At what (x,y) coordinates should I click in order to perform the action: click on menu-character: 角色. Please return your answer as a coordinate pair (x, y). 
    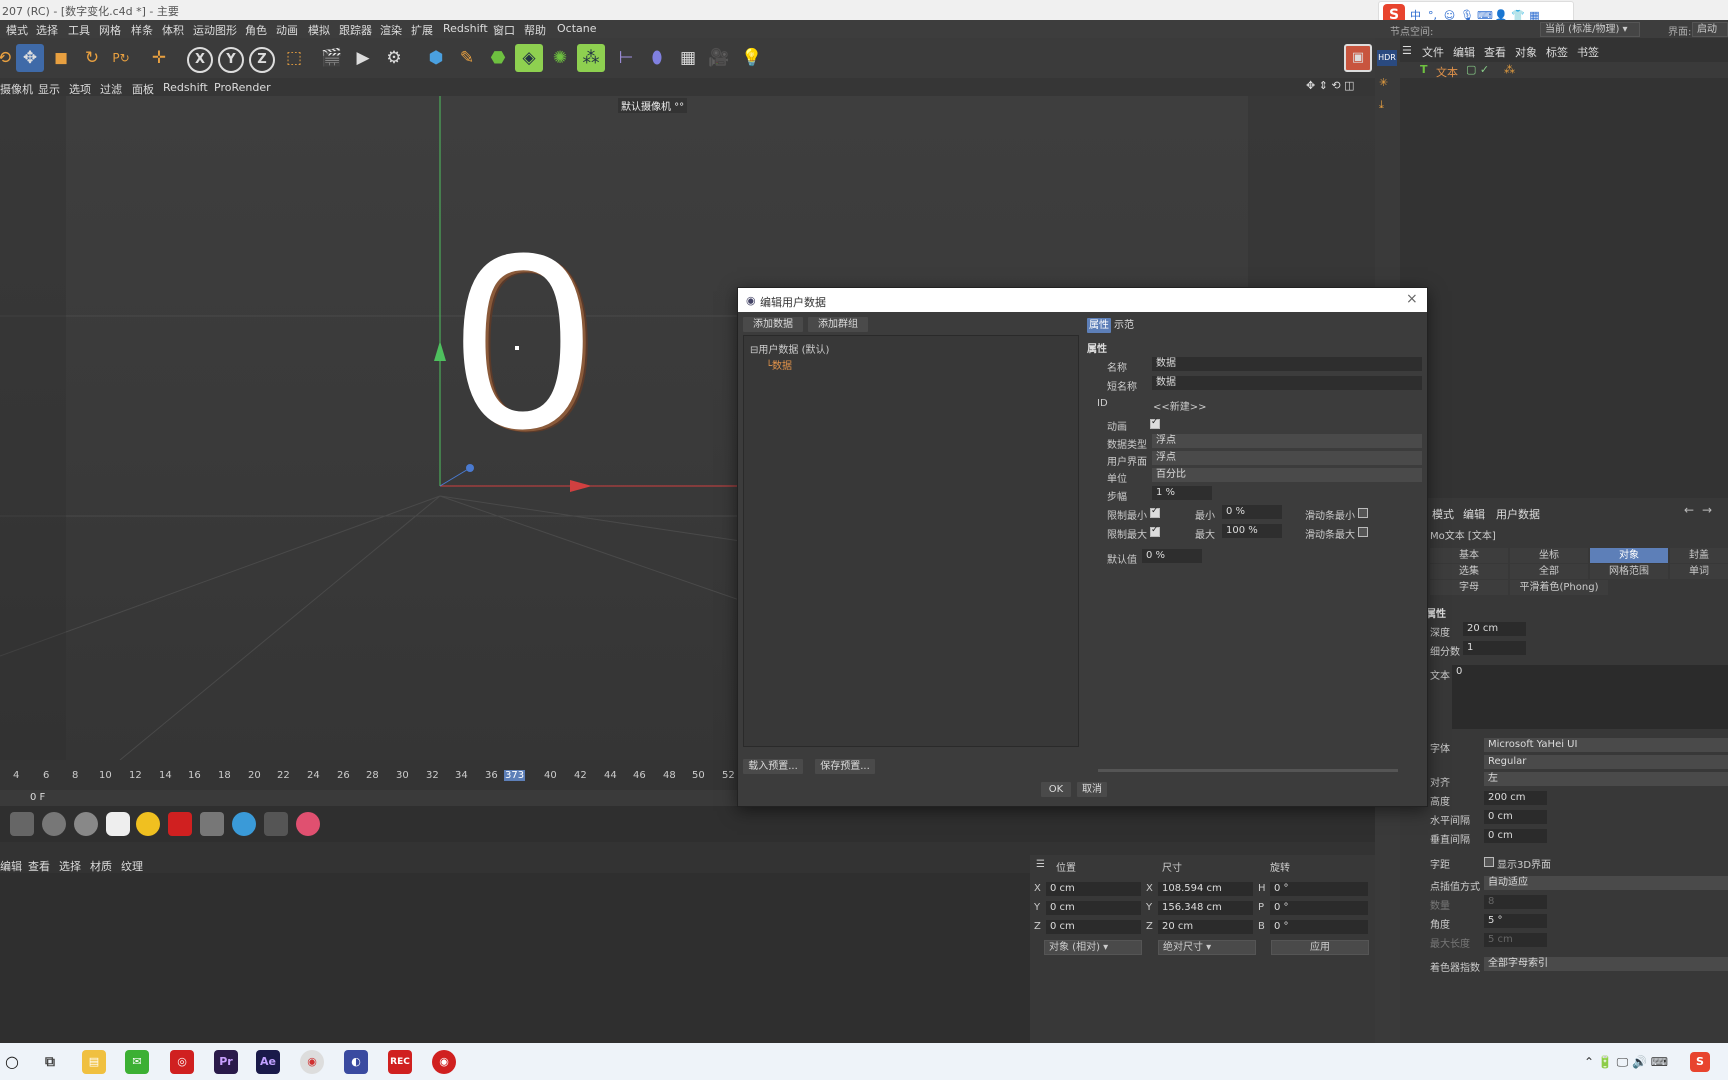
    Looking at the image, I should click on (256, 30).